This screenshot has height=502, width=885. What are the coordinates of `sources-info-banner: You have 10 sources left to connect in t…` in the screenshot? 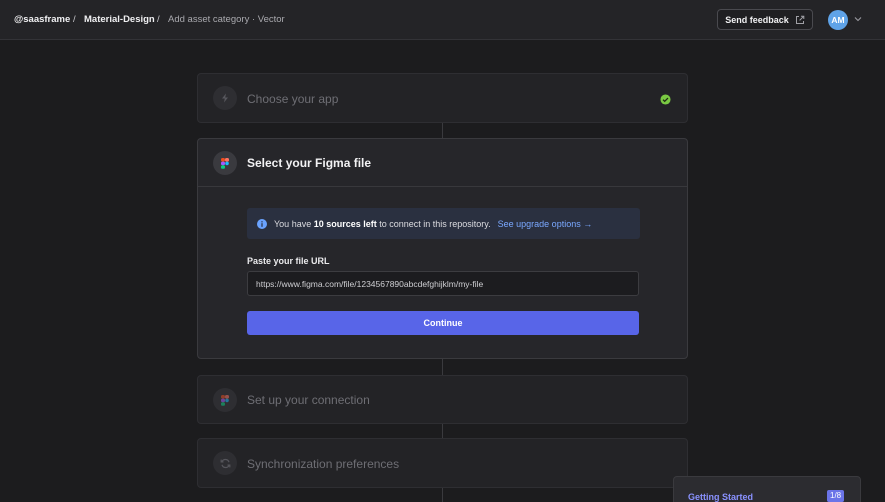 It's located at (443, 223).